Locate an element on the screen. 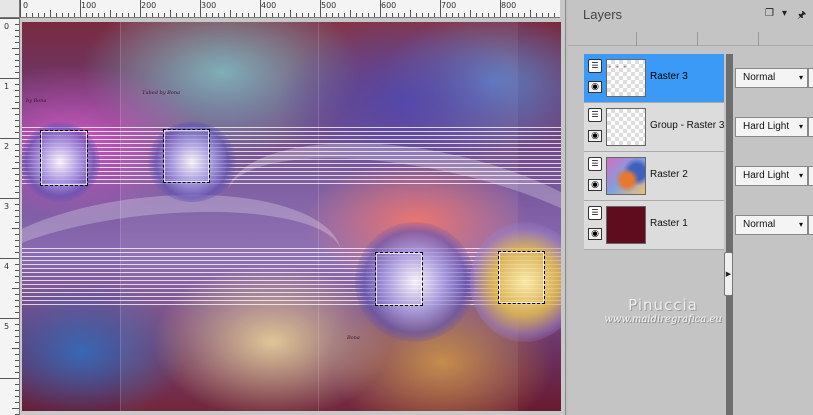 This screenshot has width=813, height=415. ruler-label: 5 is located at coordinates (7, 326).